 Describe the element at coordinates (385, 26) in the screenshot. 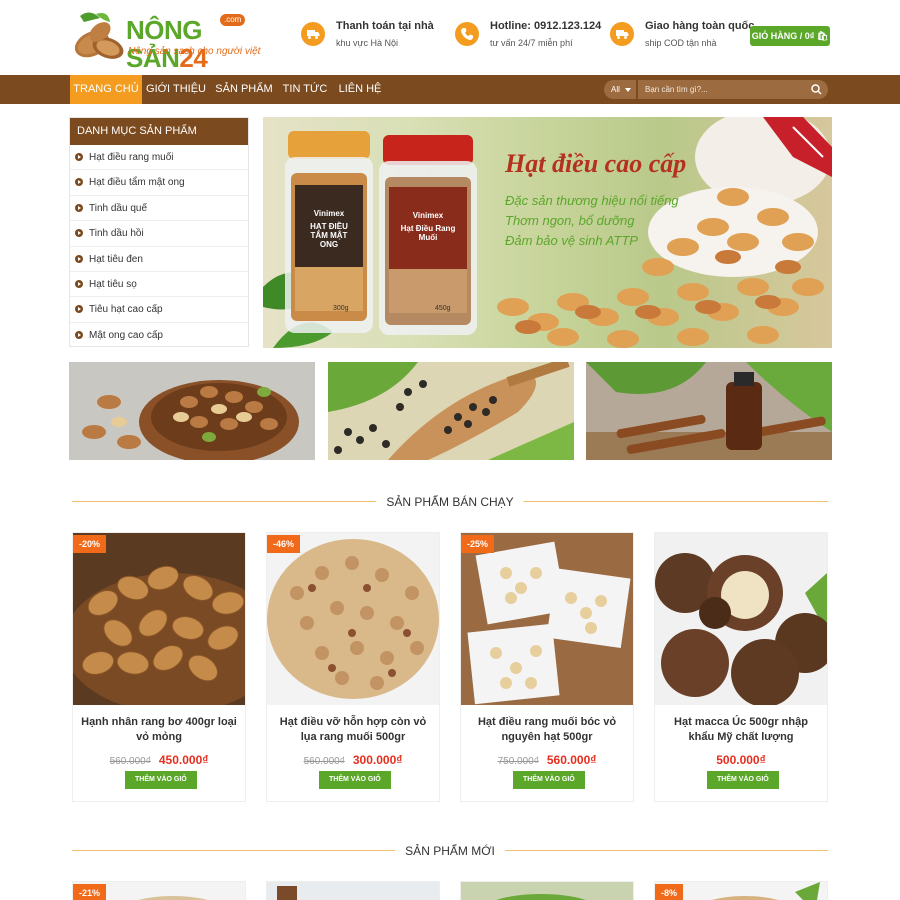

I see `header-info-title: Thanh toán tại nhà` at that location.